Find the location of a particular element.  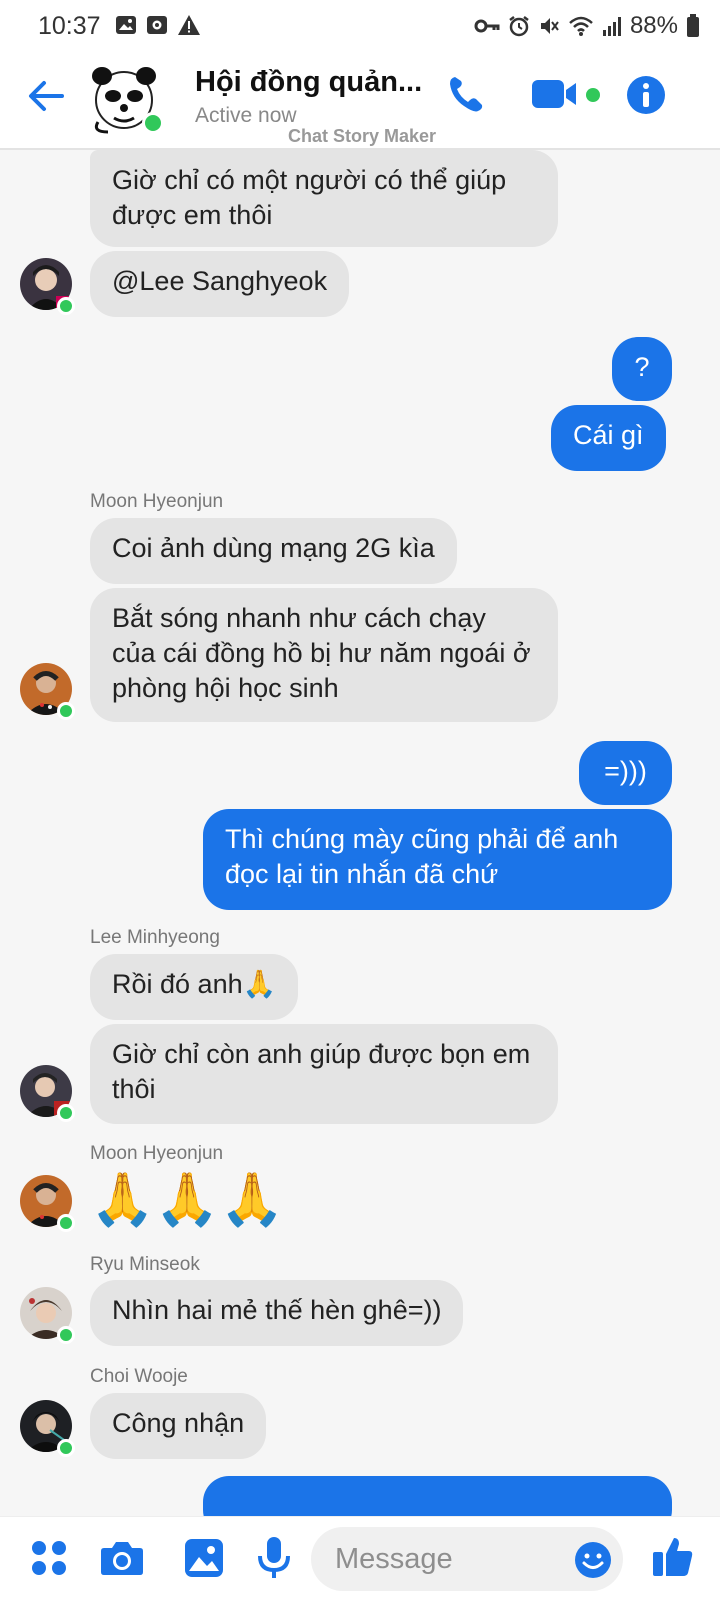

message-outgoing: =))) is located at coordinates (625, 773).